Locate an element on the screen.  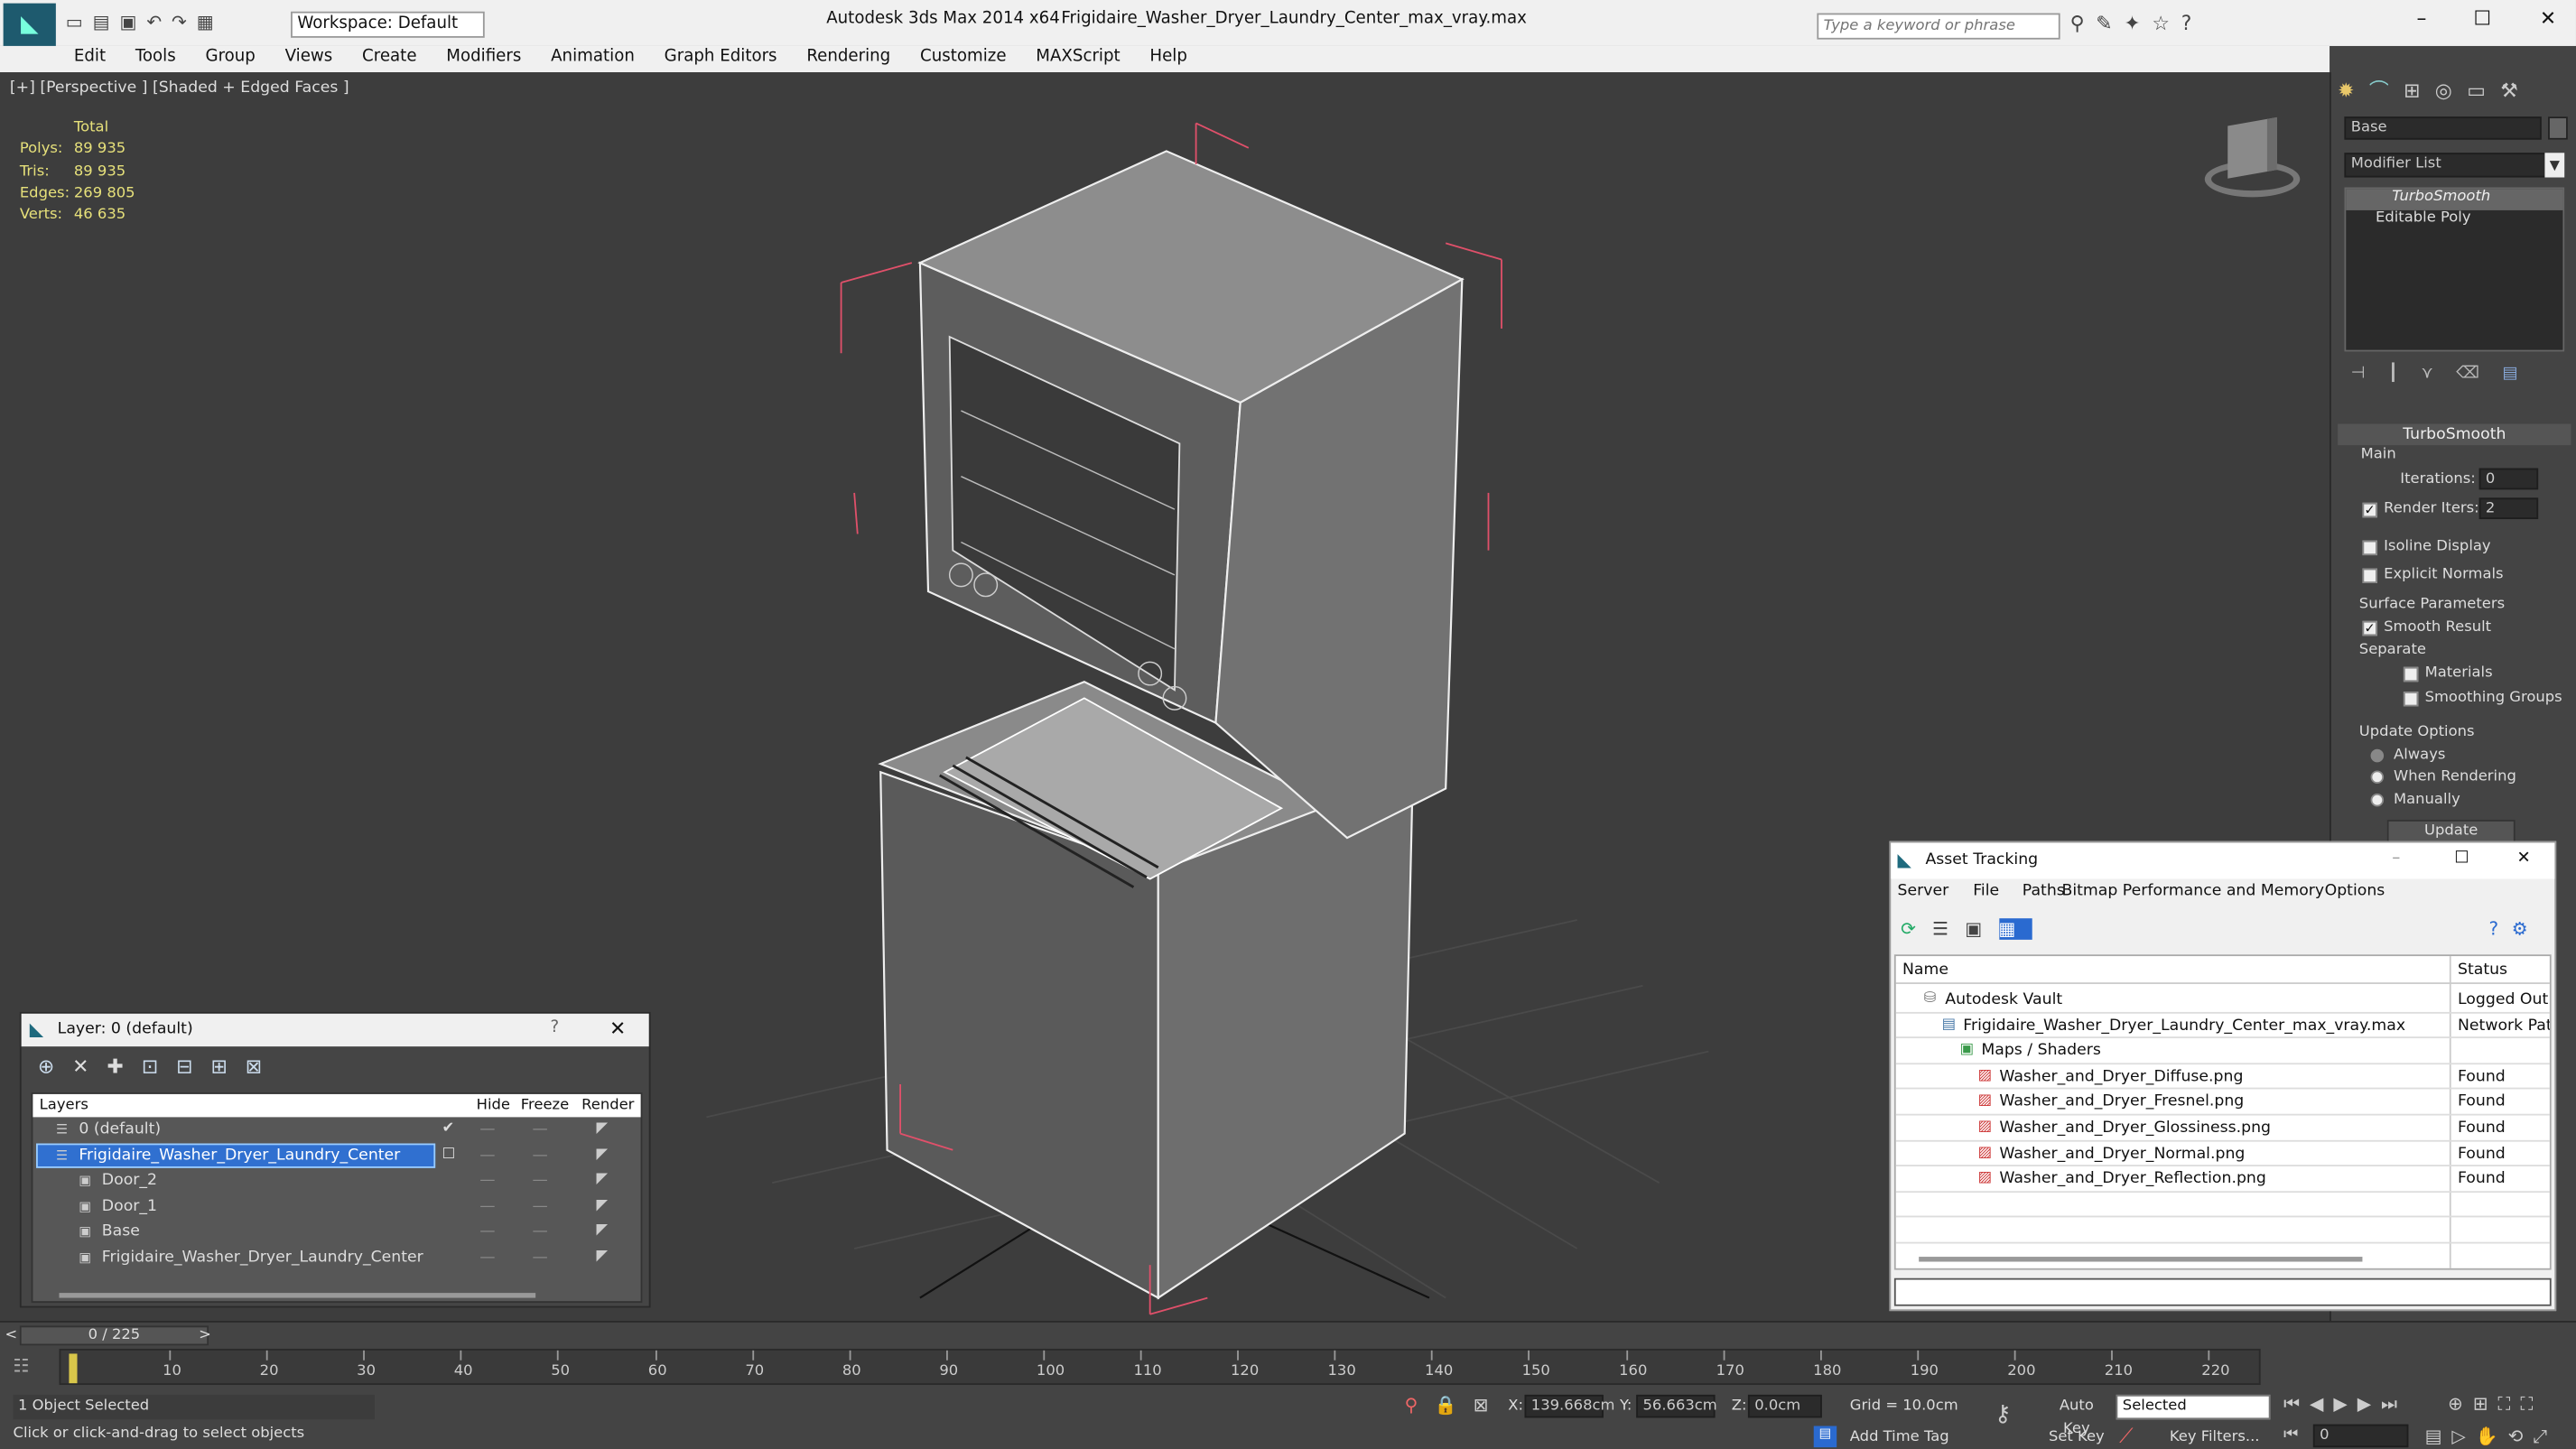
stack-item-turbosmooth: TurboSmooth is located at coordinates (2454, 199).